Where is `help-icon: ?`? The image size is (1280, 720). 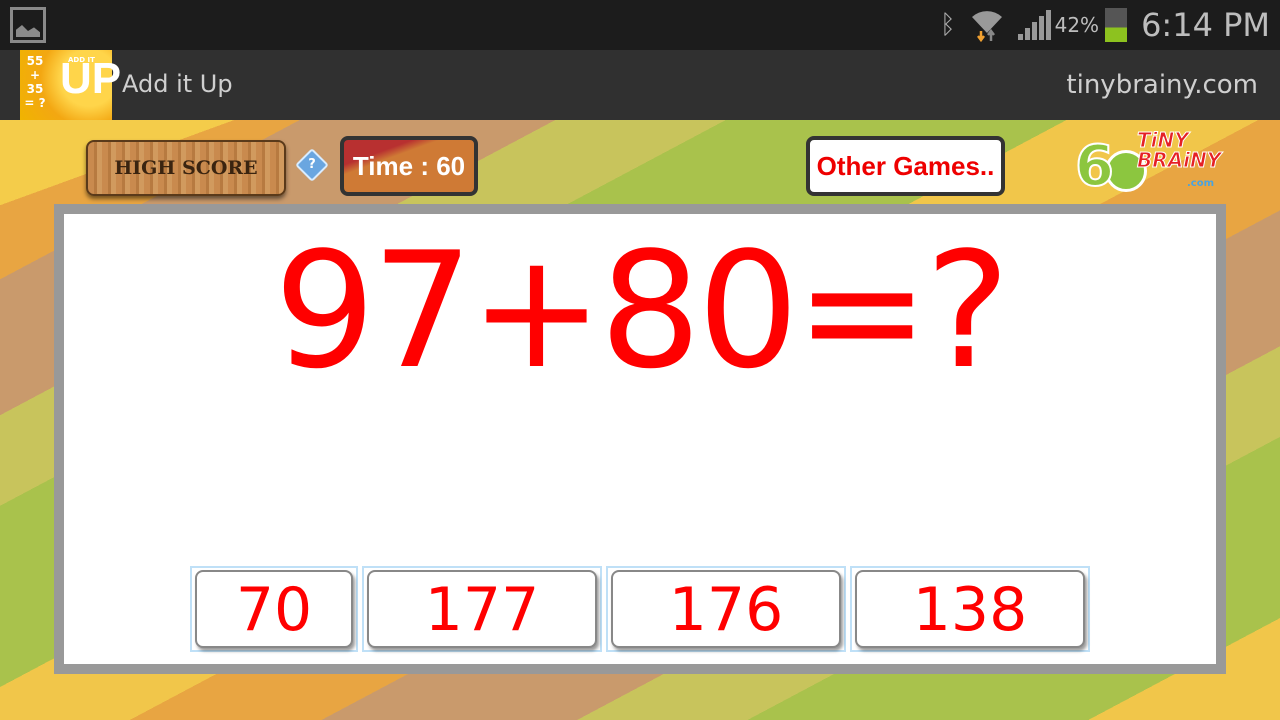
help-icon: ? is located at coordinates (312, 165).